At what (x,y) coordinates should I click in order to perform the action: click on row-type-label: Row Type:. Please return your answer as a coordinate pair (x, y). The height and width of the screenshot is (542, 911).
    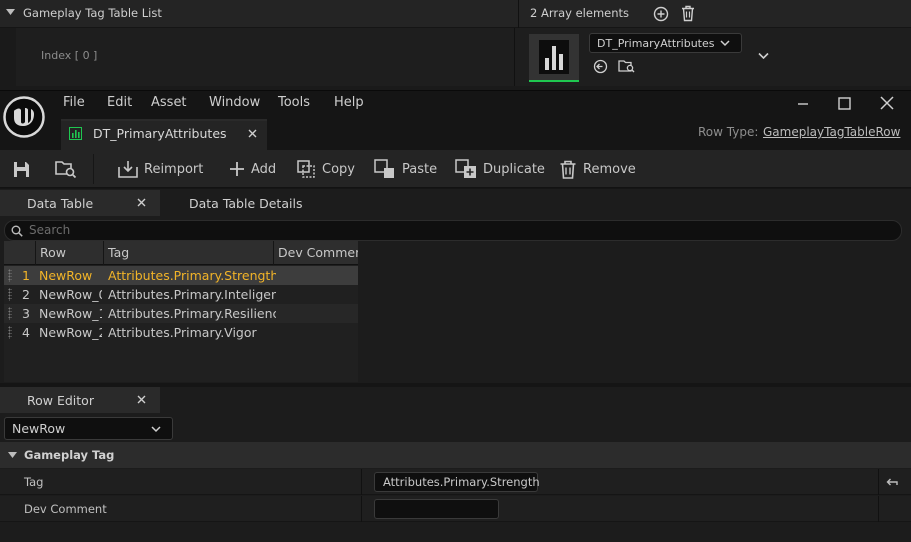
    Looking at the image, I should click on (728, 132).